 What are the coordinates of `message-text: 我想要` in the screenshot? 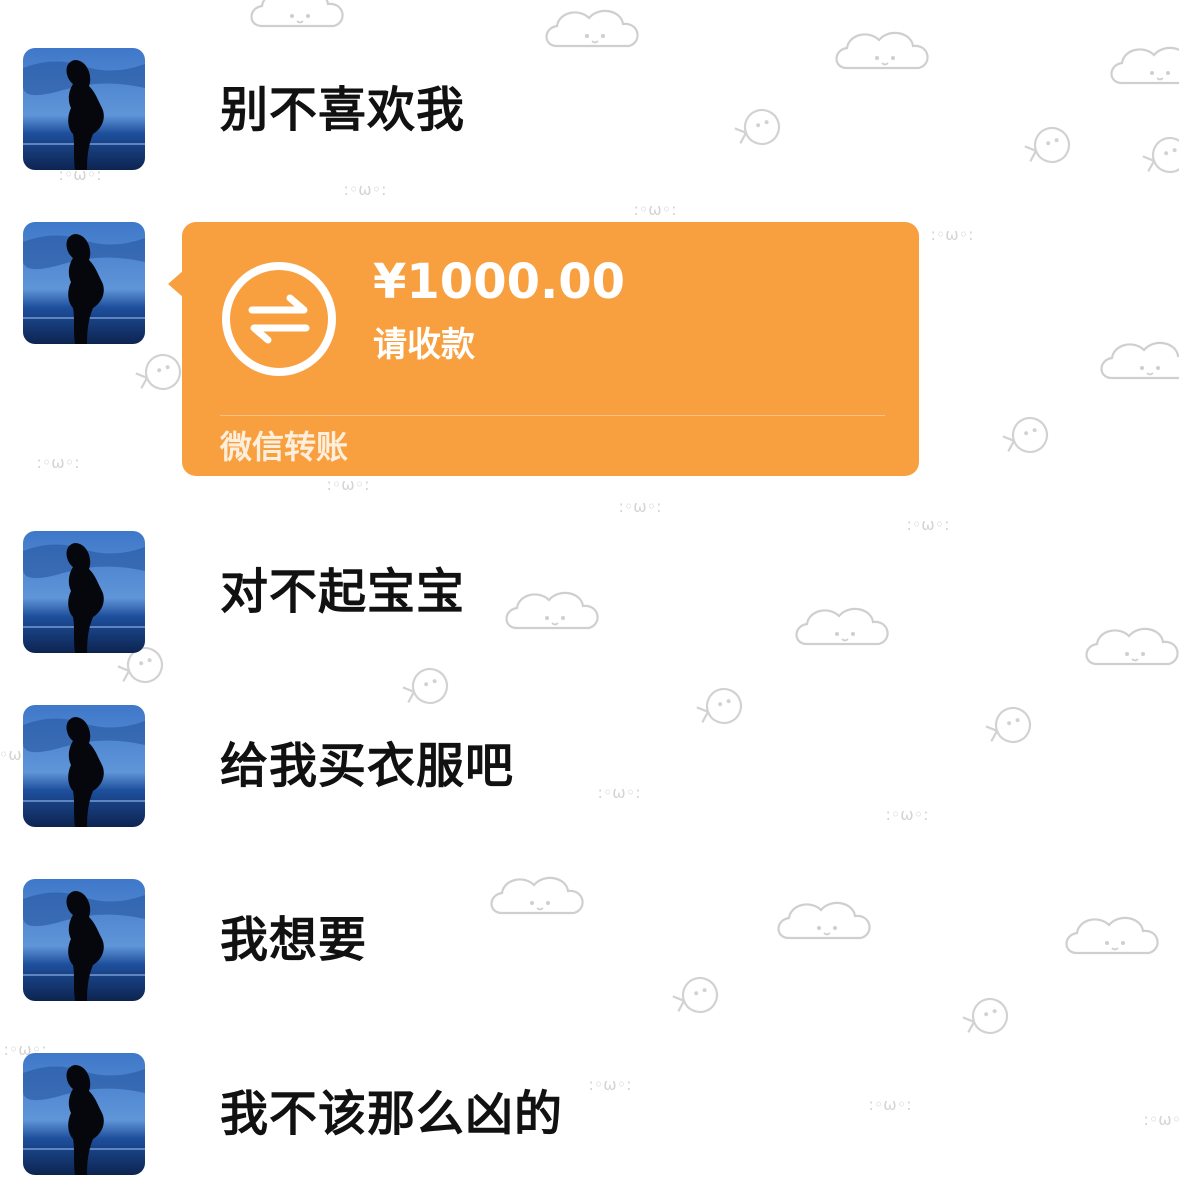 It's located at (294, 940).